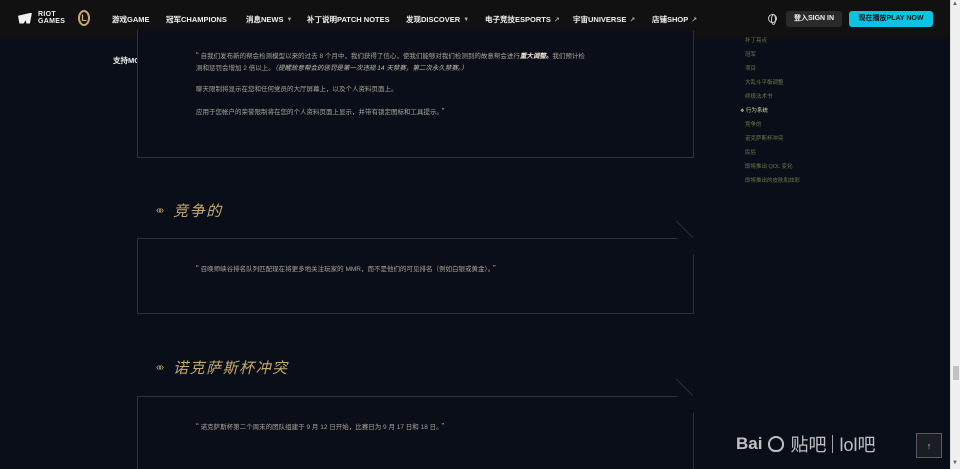 Image resolution: width=960 pixels, height=469 pixels. I want to click on toc-item: 竞争的, so click(785, 125).